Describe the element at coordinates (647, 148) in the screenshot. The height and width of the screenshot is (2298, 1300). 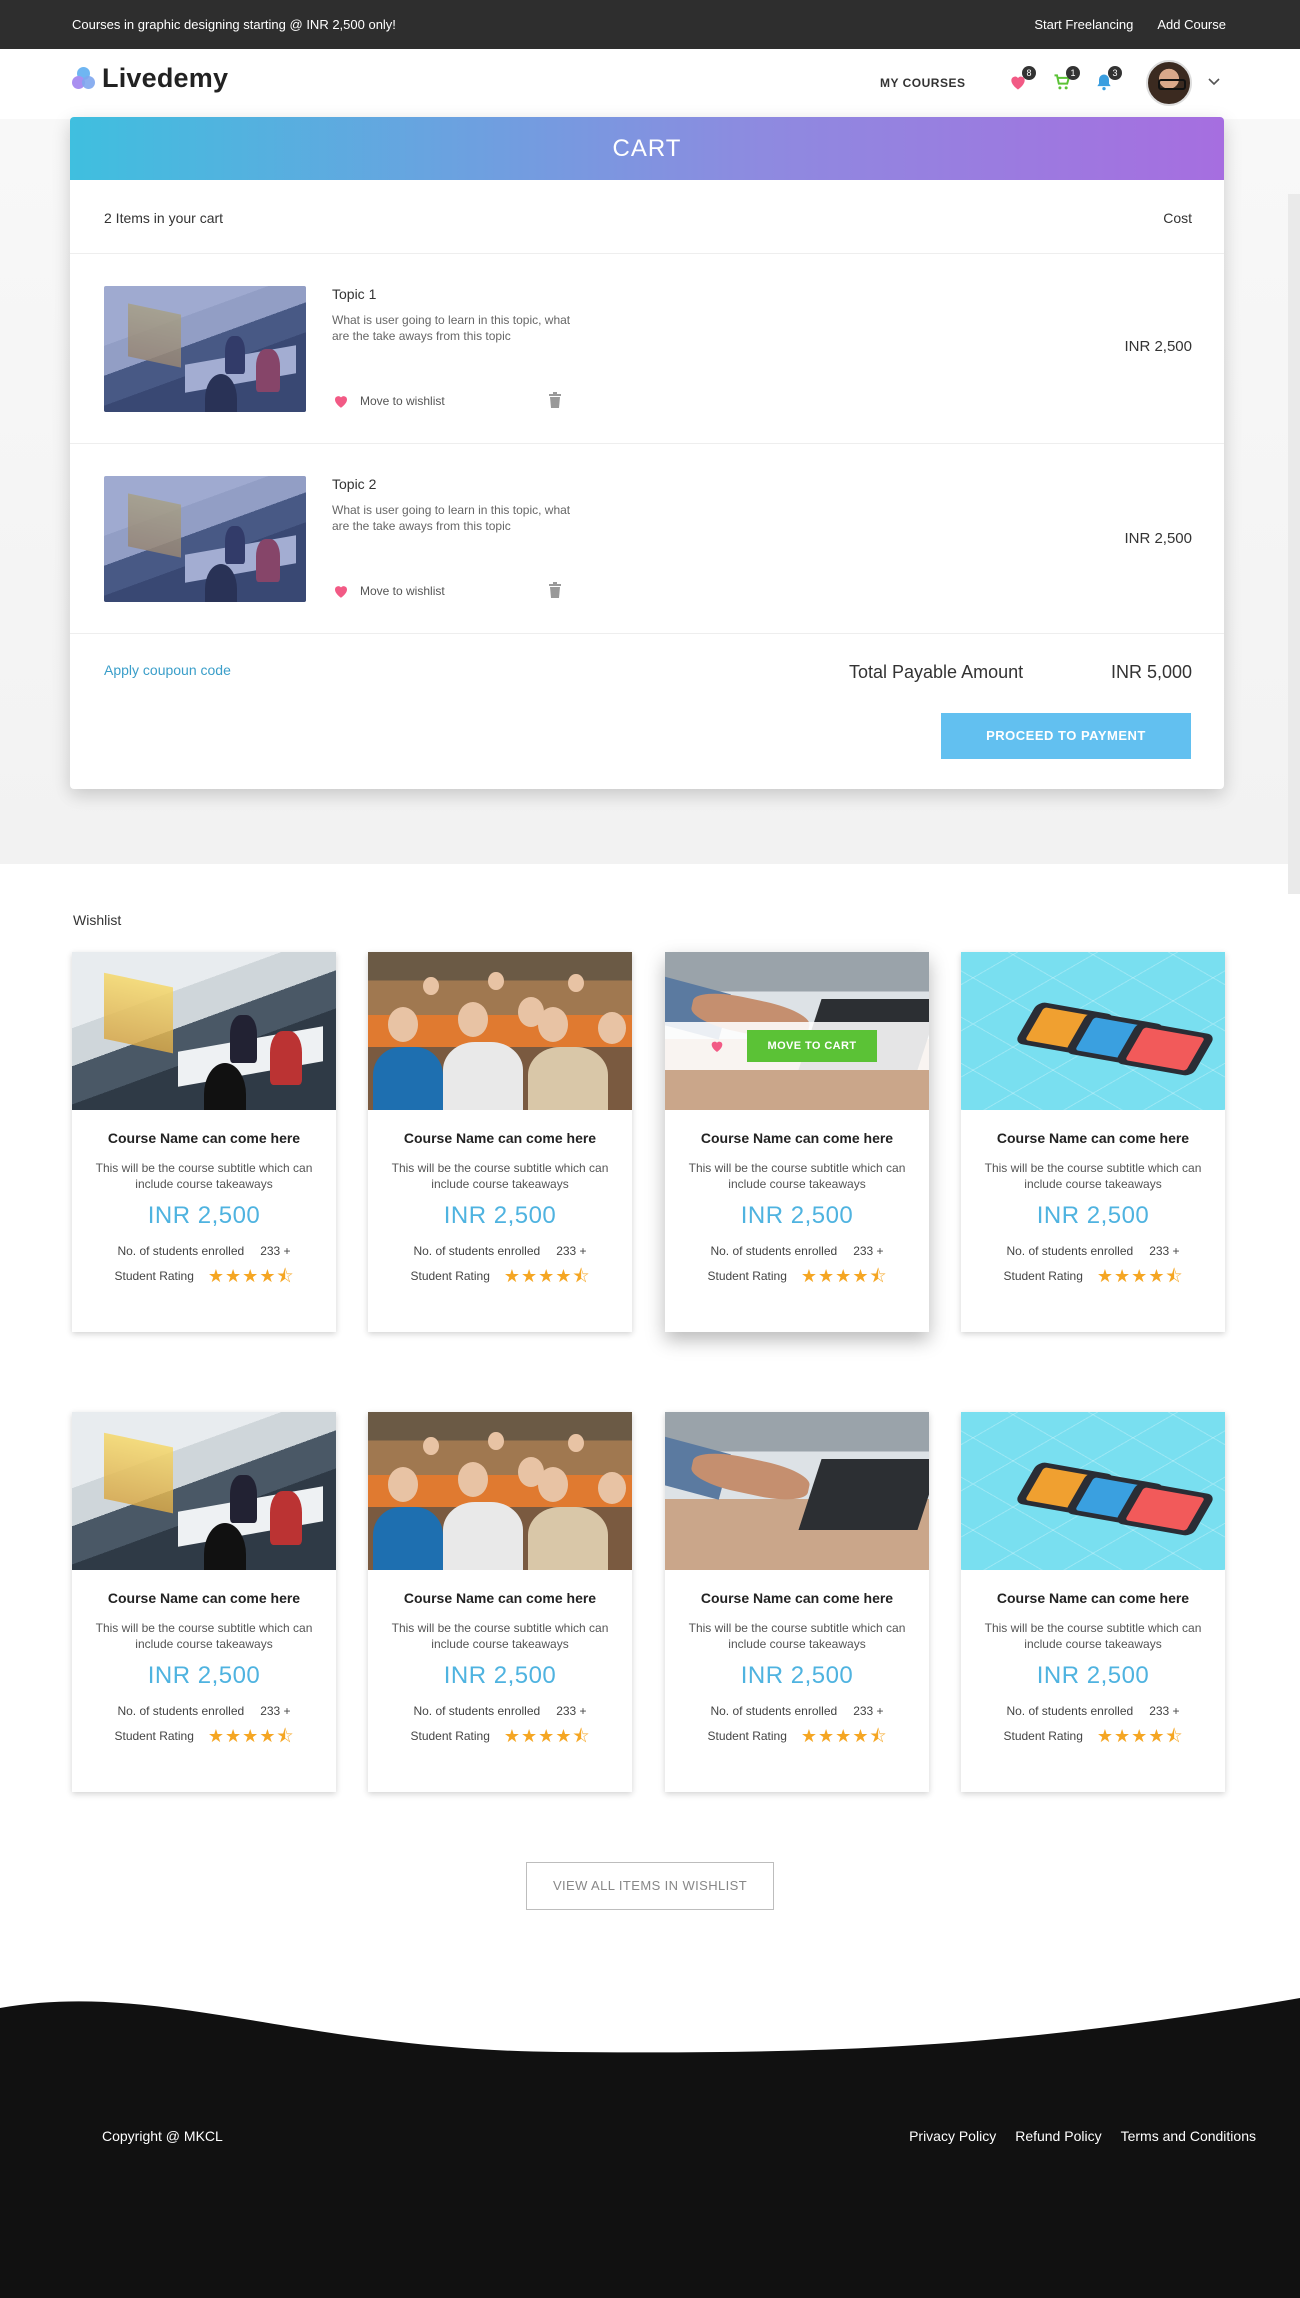
I see `cart-title: CART` at that location.